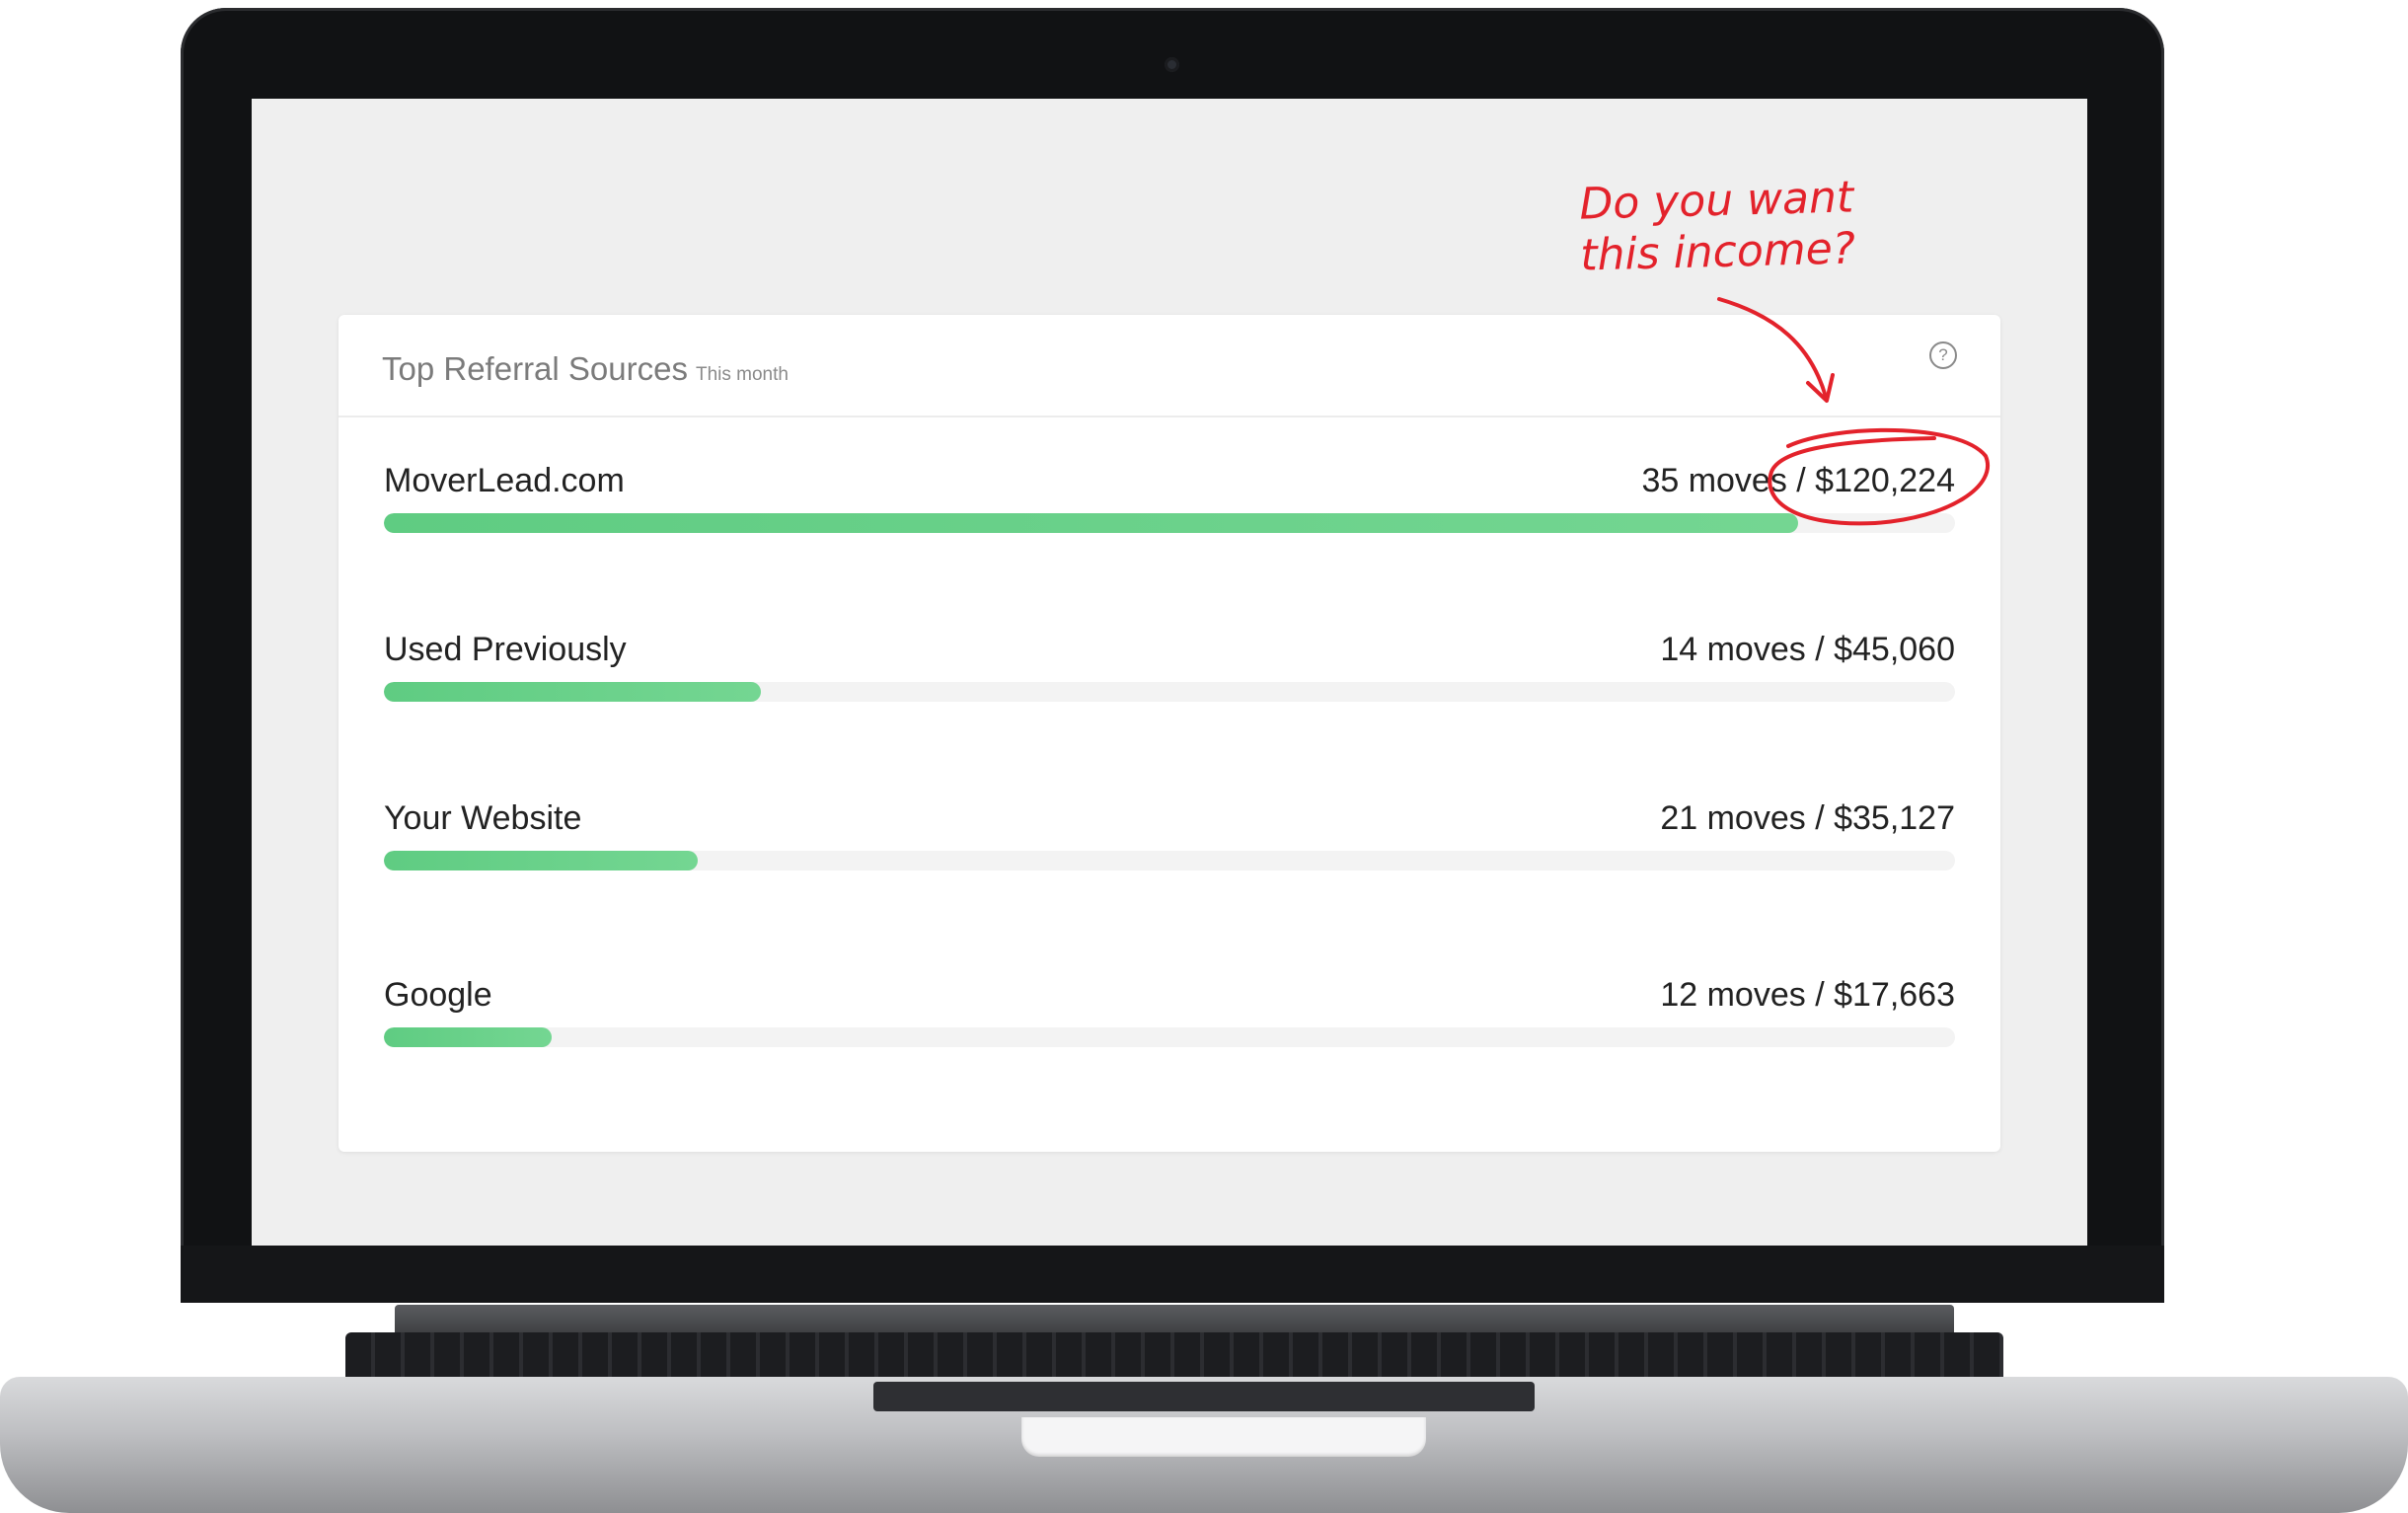  What do you see at coordinates (1879, 476) in the screenshot?
I see `annotation-circle` at bounding box center [1879, 476].